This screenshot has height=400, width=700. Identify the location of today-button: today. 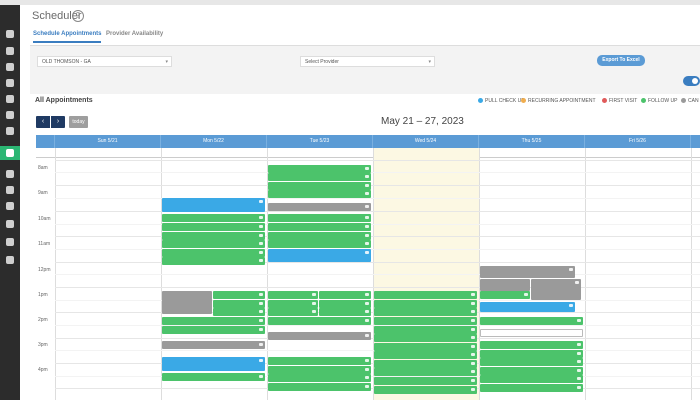
(78, 122).